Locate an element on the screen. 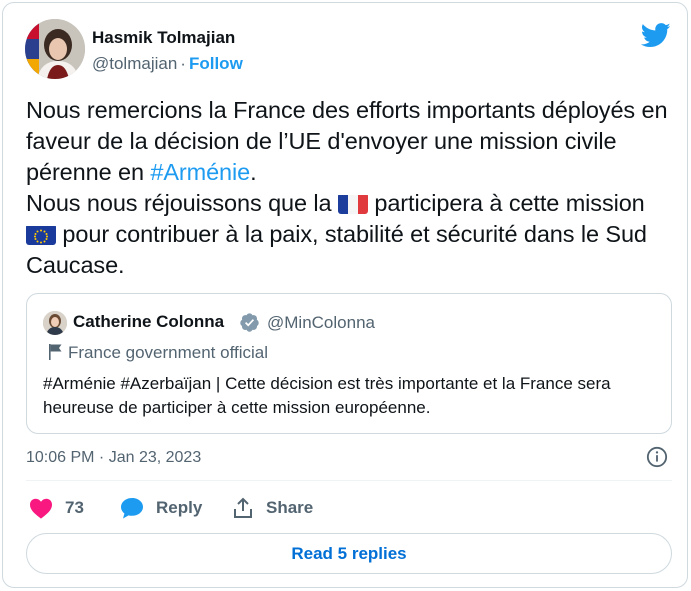 This screenshot has width=691, height=591. france-flag-icon is located at coordinates (352, 203).